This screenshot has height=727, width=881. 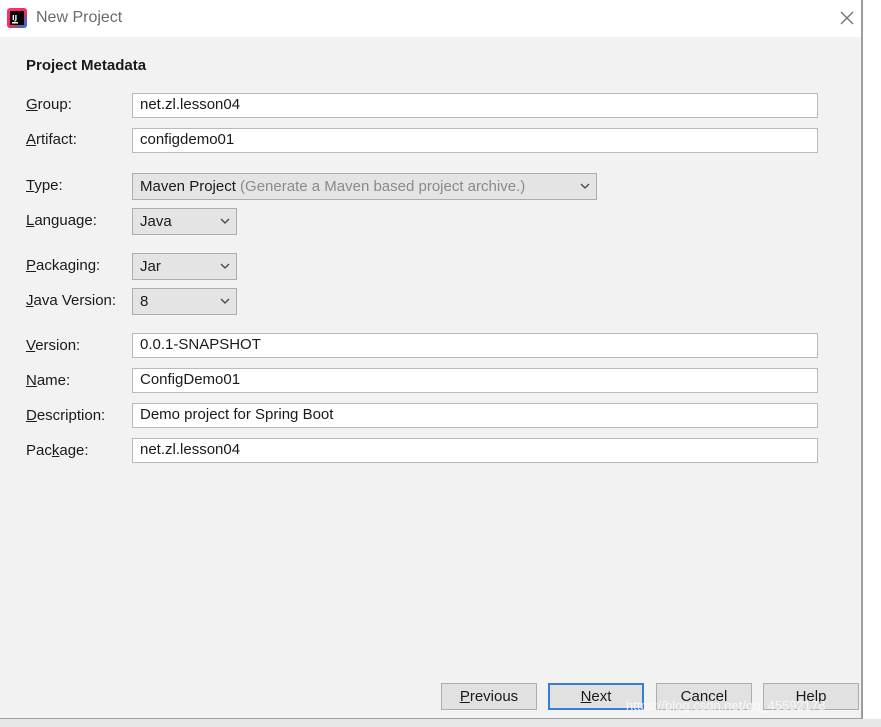 What do you see at coordinates (475, 450) in the screenshot?
I see `package-input: net.zl.lesson04` at bounding box center [475, 450].